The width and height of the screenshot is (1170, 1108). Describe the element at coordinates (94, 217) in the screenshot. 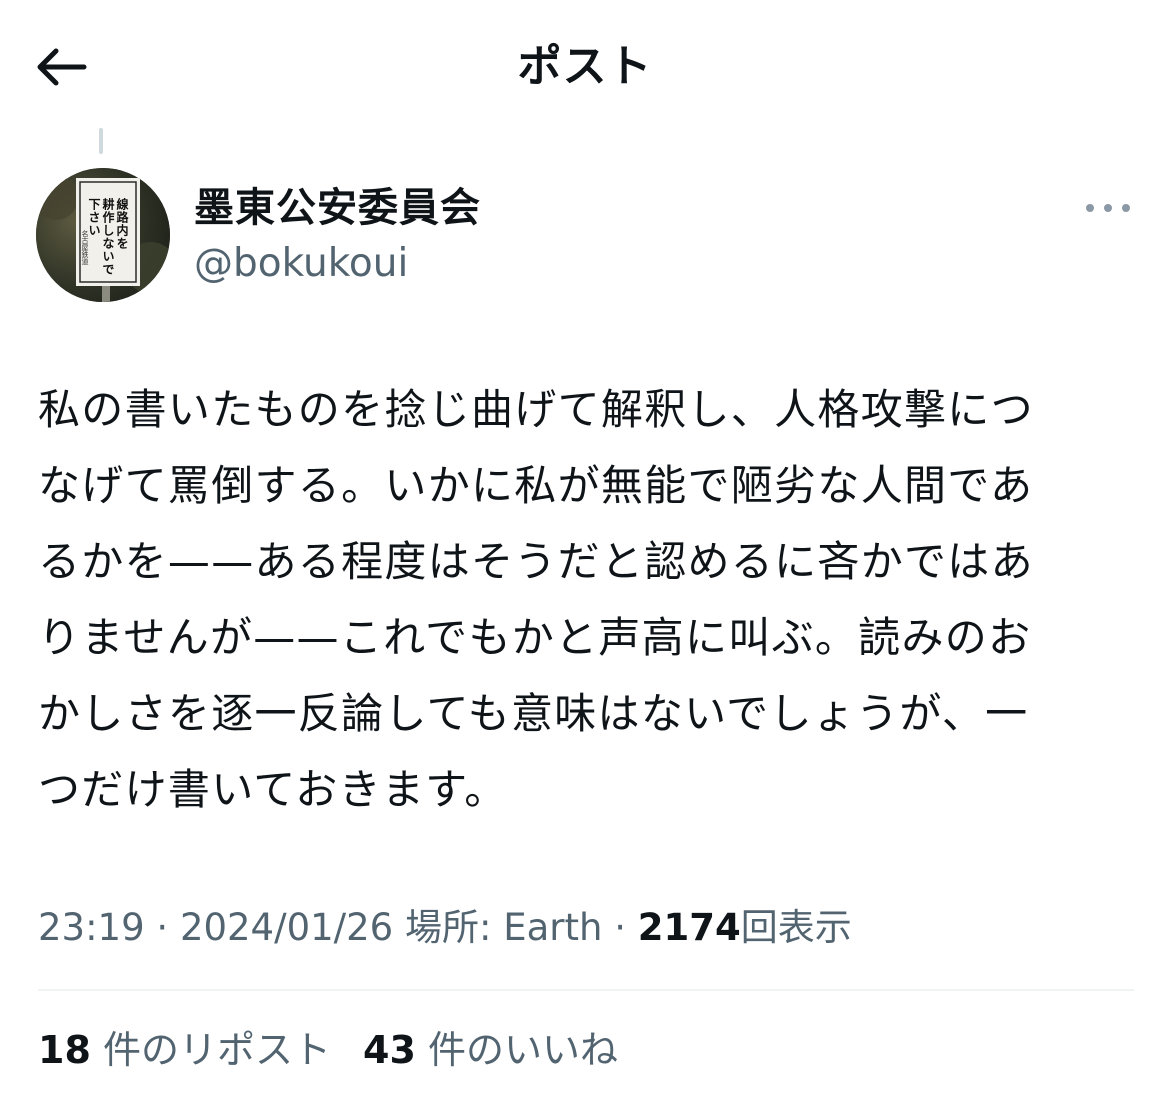

I see `avatar-sign-text: 下さい` at that location.